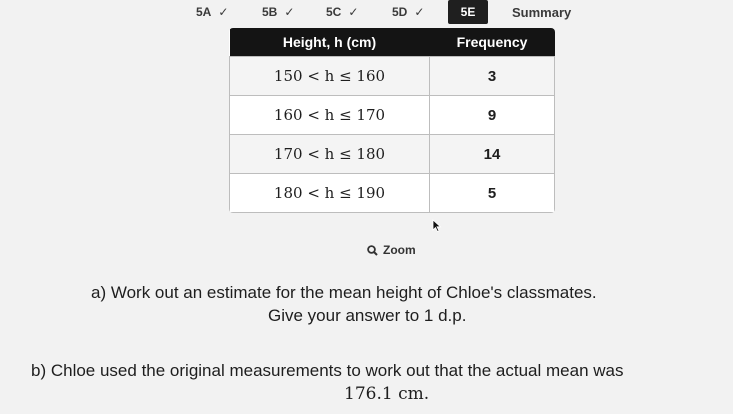  I want to click on tab-label: 5D, so click(400, 12).